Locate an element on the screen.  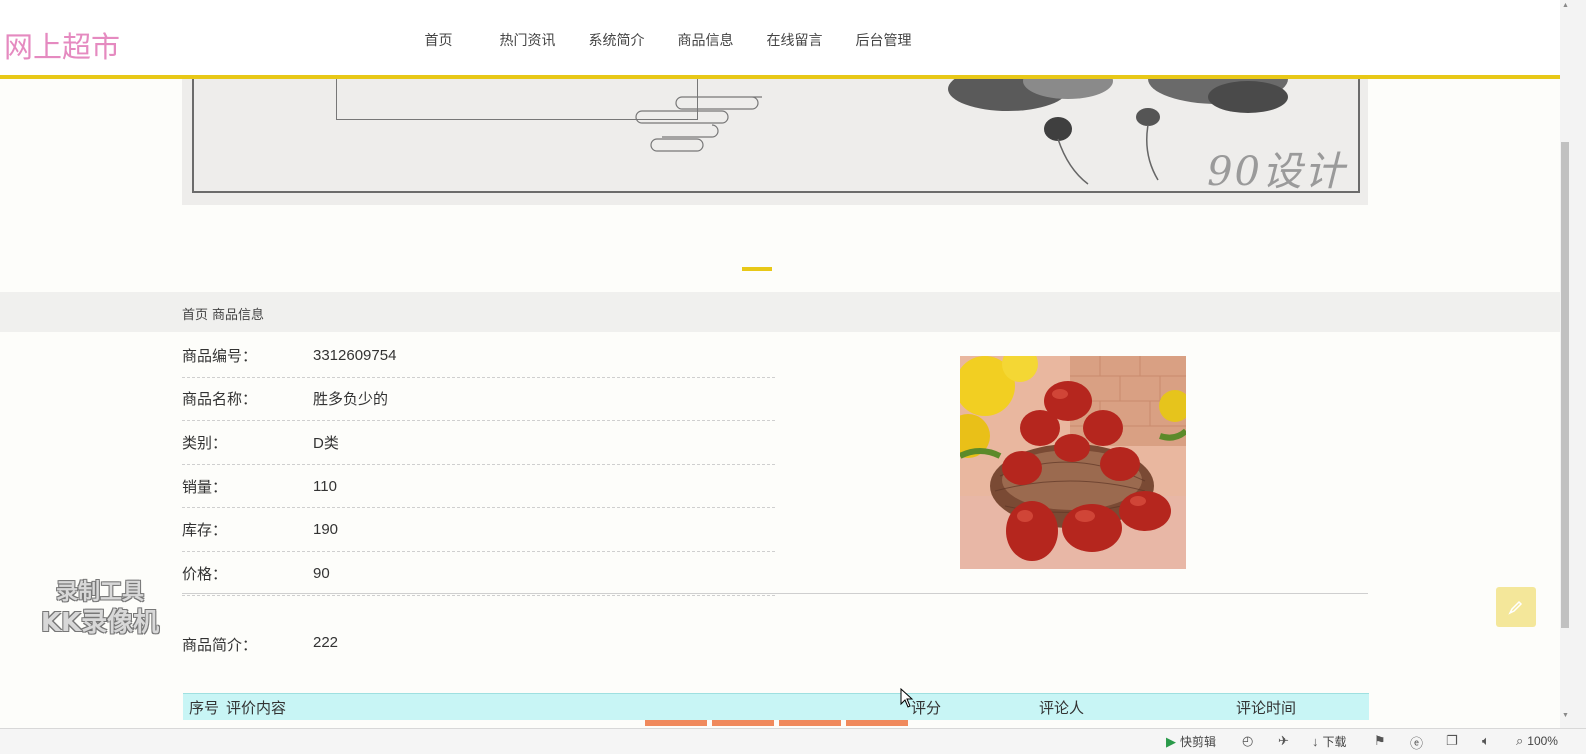
speed-icon: ◴ is located at coordinates (1248, 740).